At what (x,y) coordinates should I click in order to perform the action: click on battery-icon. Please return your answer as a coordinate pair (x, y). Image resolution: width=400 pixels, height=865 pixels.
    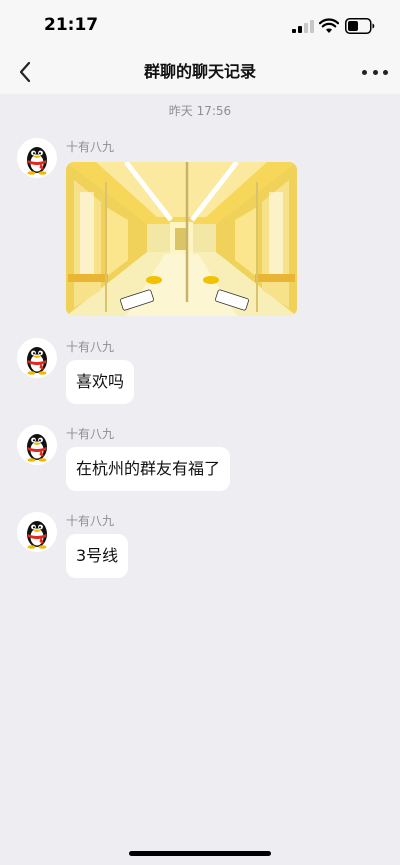
    Looking at the image, I should click on (360, 26).